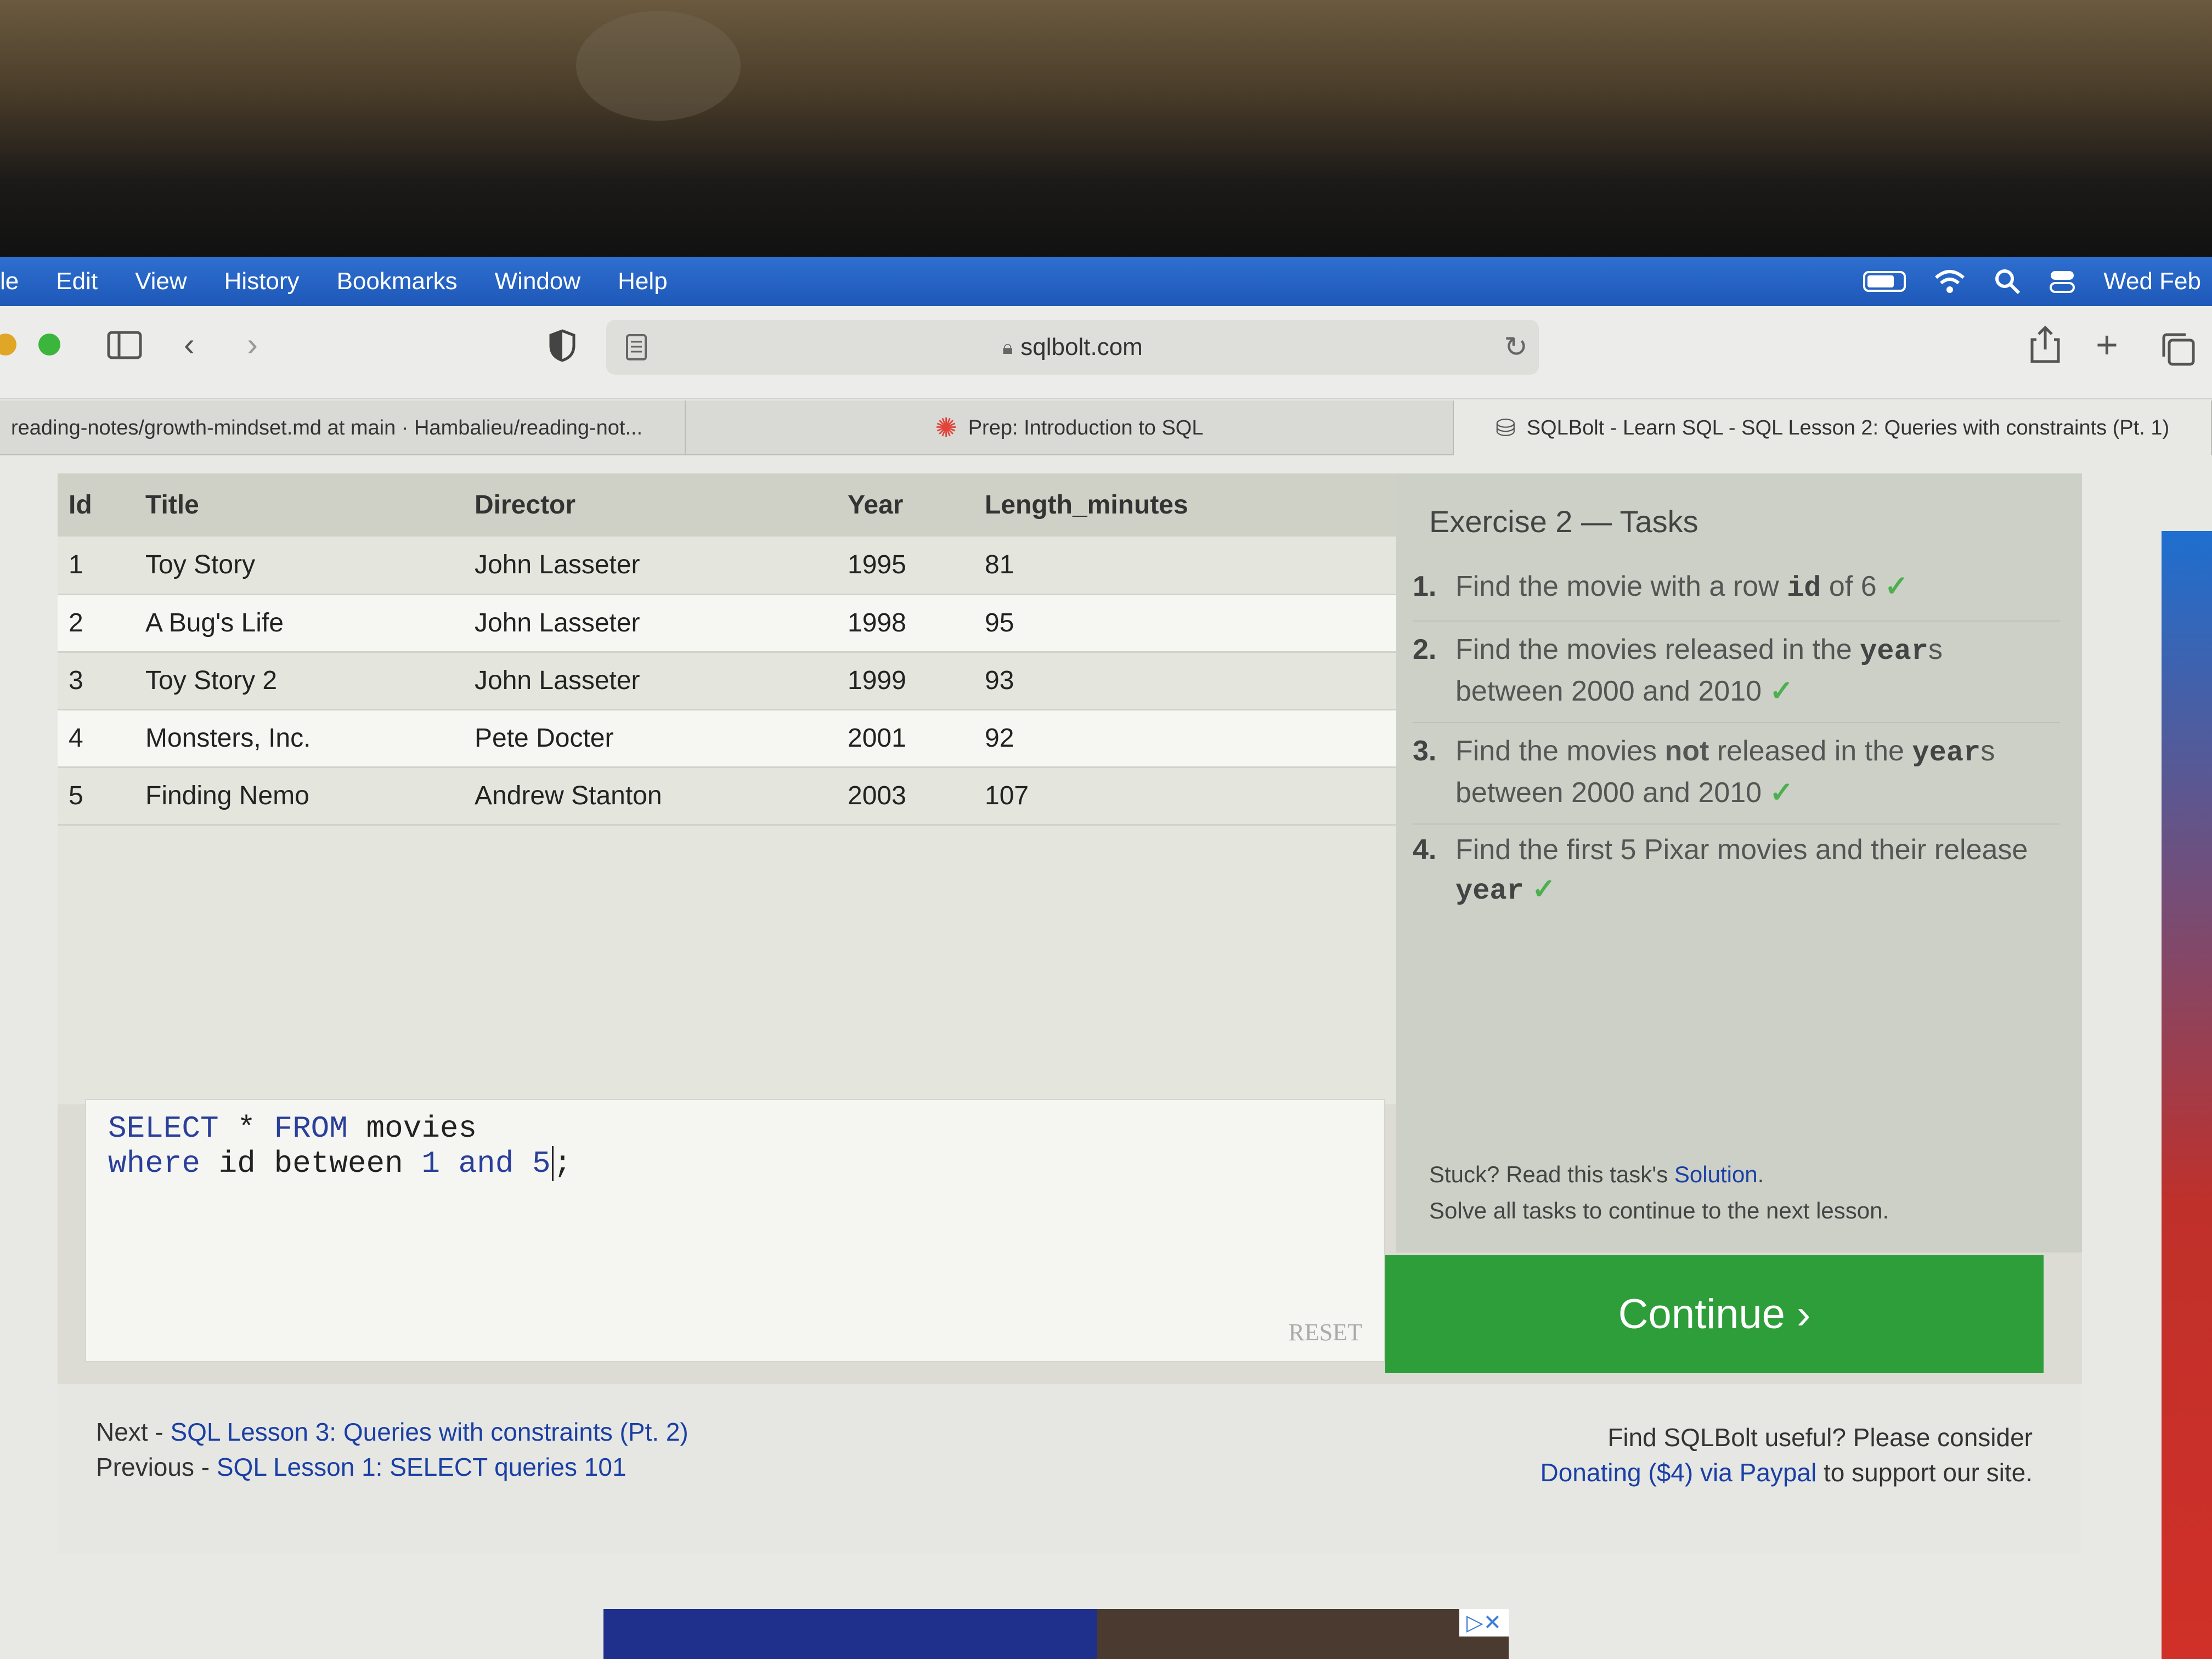 The height and width of the screenshot is (1659, 2212). What do you see at coordinates (1751, 587) in the screenshot?
I see `task-text: Find the movie with a row id of 6 ✓` at bounding box center [1751, 587].